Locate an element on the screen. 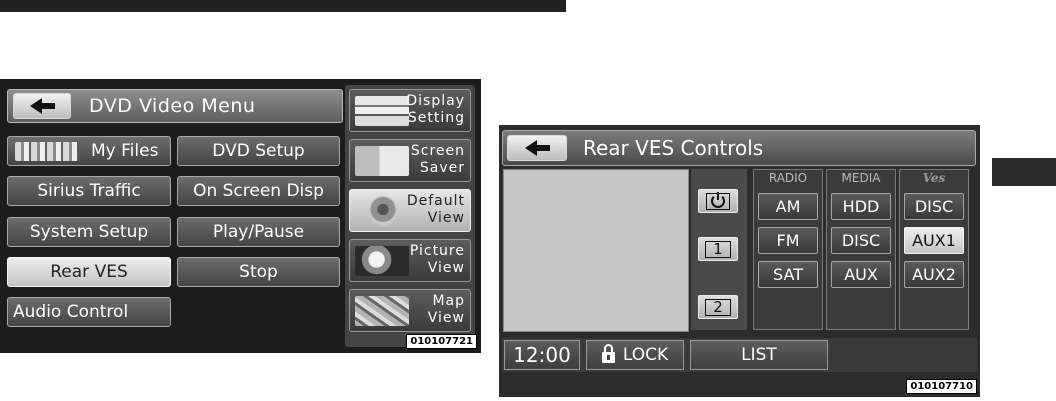 This screenshot has width=1056, height=401. default-view-icon is located at coordinates (383, 211).